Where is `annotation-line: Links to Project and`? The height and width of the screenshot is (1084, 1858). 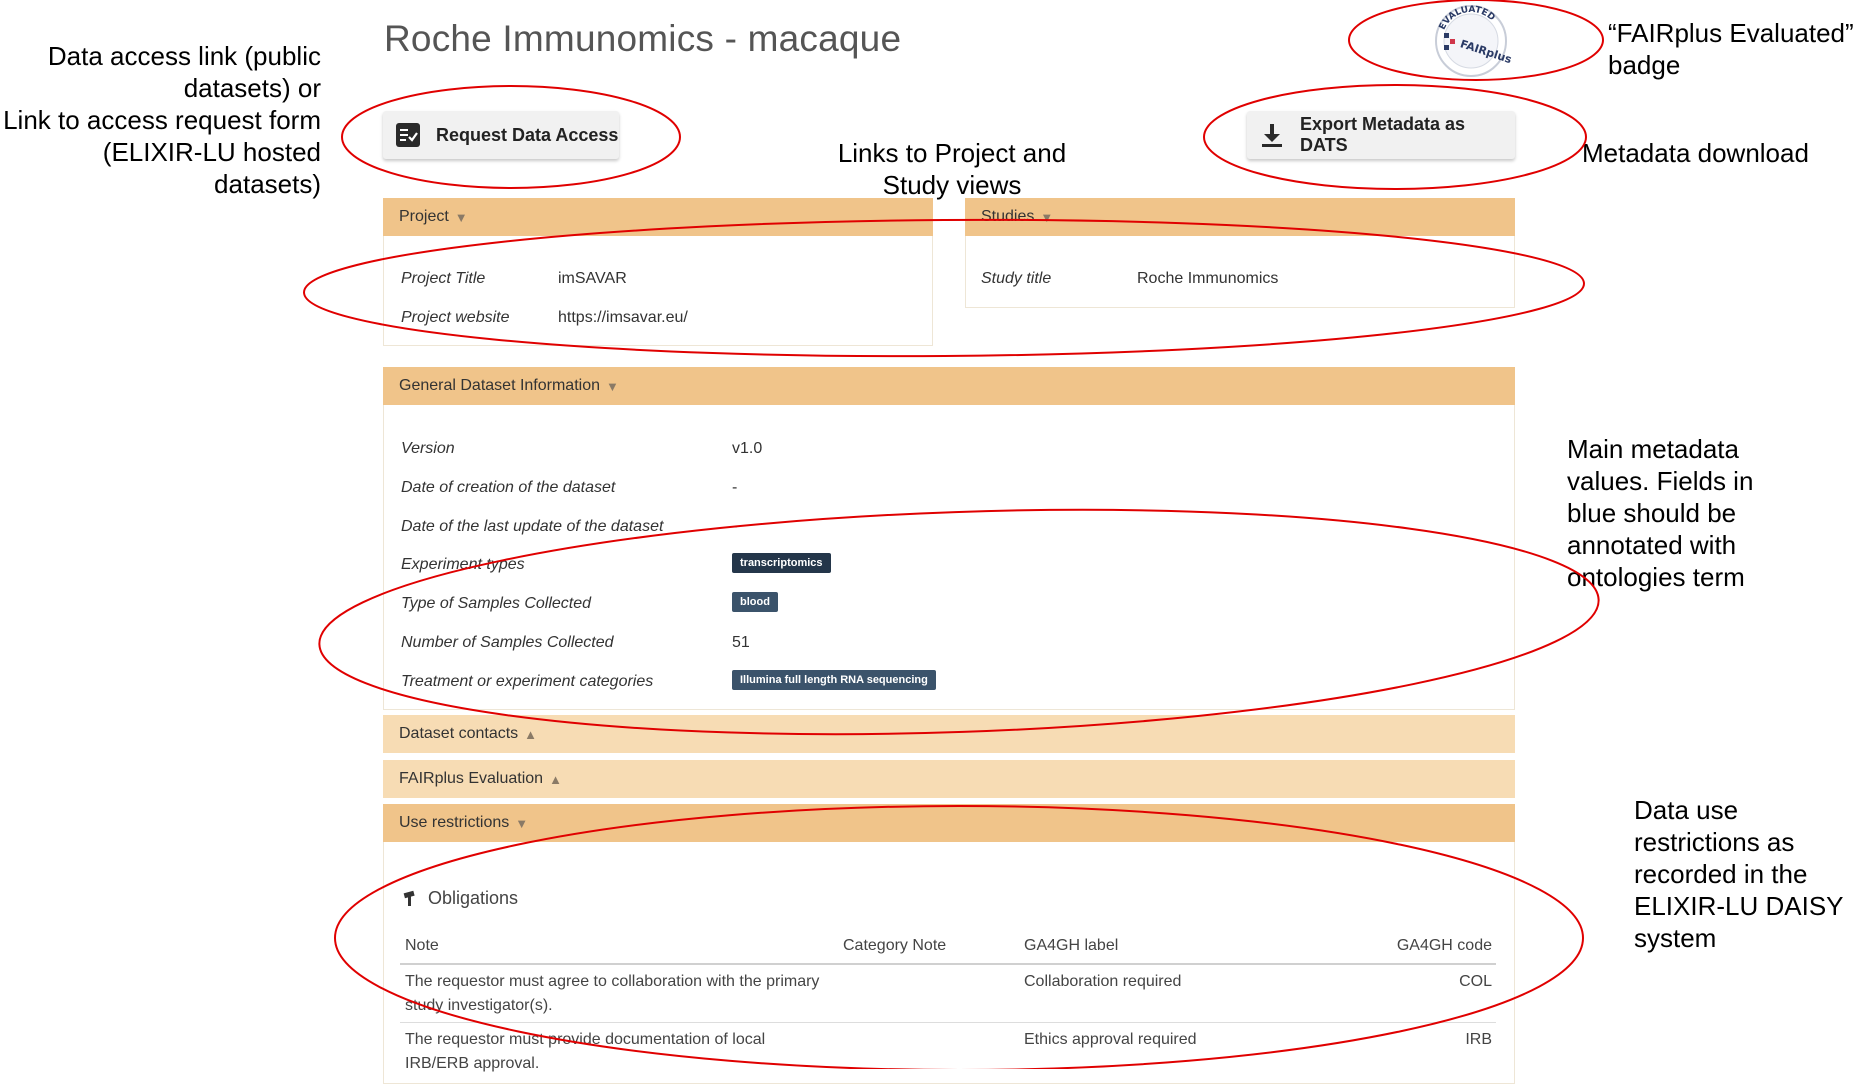
annotation-line: Links to Project and is located at coordinates (952, 153).